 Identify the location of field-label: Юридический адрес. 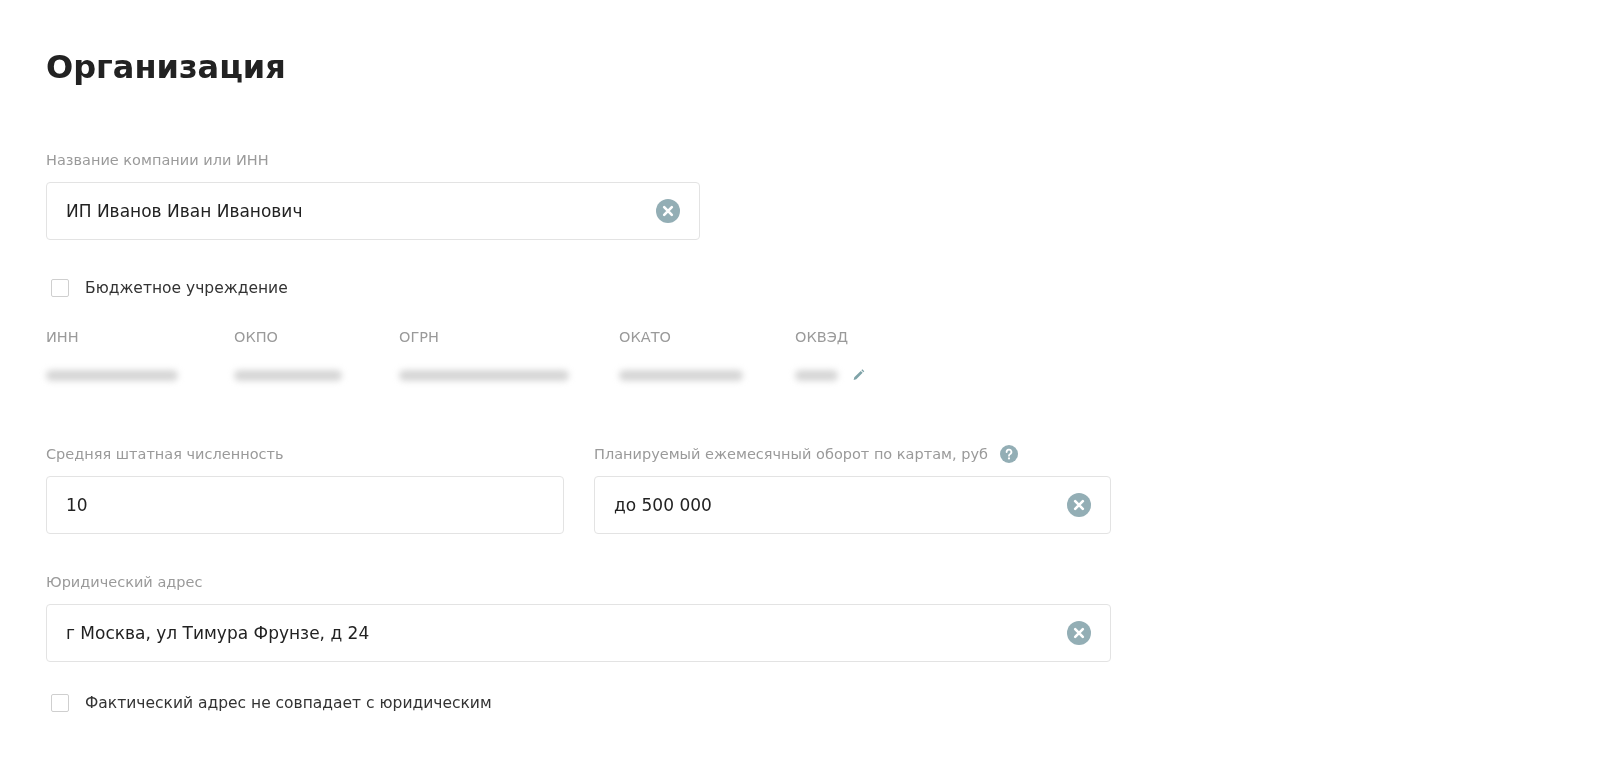
(125, 582).